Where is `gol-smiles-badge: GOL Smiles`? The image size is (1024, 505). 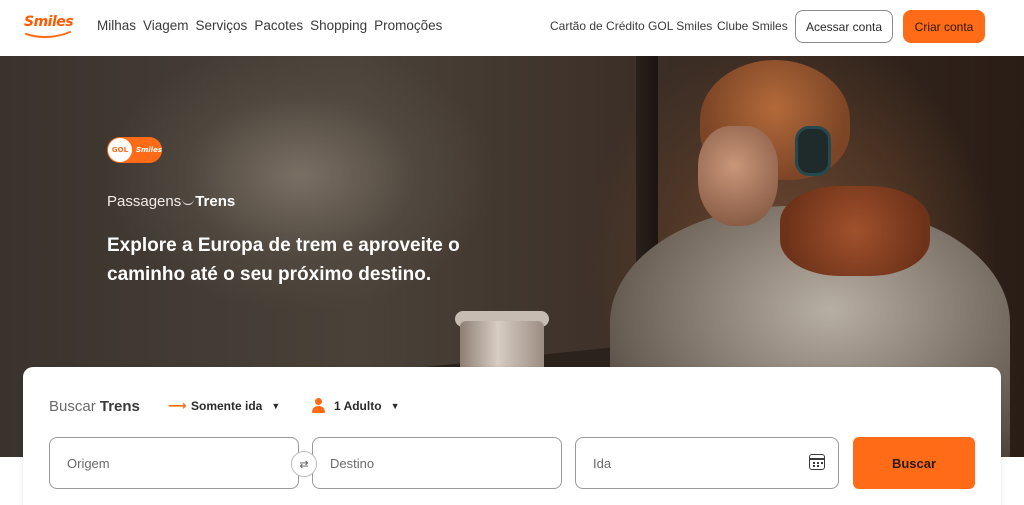 gol-smiles-badge: GOL Smiles is located at coordinates (134, 150).